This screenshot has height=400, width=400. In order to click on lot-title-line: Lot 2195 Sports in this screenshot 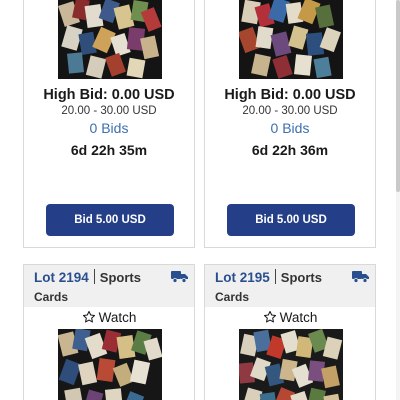, I will do `click(268, 277)`.